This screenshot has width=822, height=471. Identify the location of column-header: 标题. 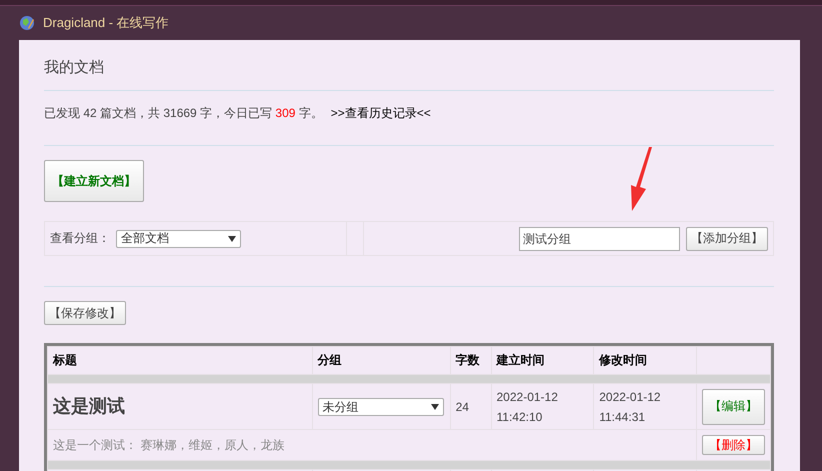
(180, 360).